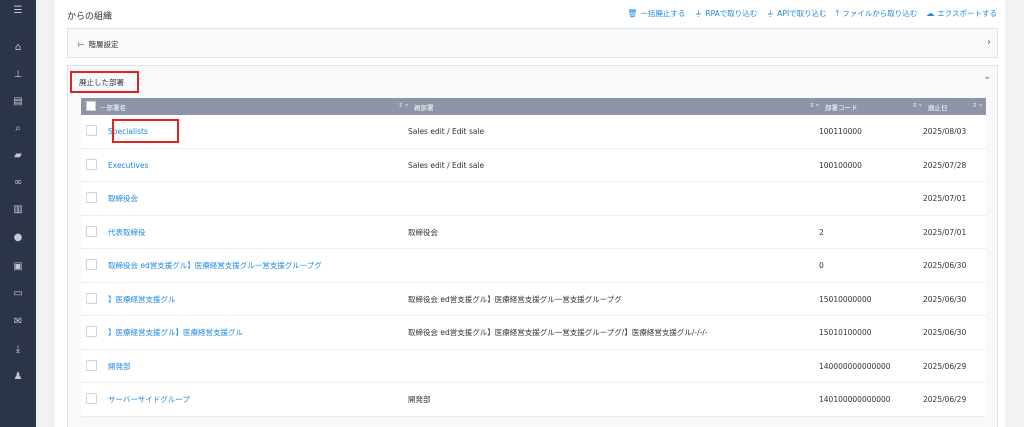  Describe the element at coordinates (149, 399) in the screenshot. I see `department-name-link: サーバーサイドグループ` at that location.